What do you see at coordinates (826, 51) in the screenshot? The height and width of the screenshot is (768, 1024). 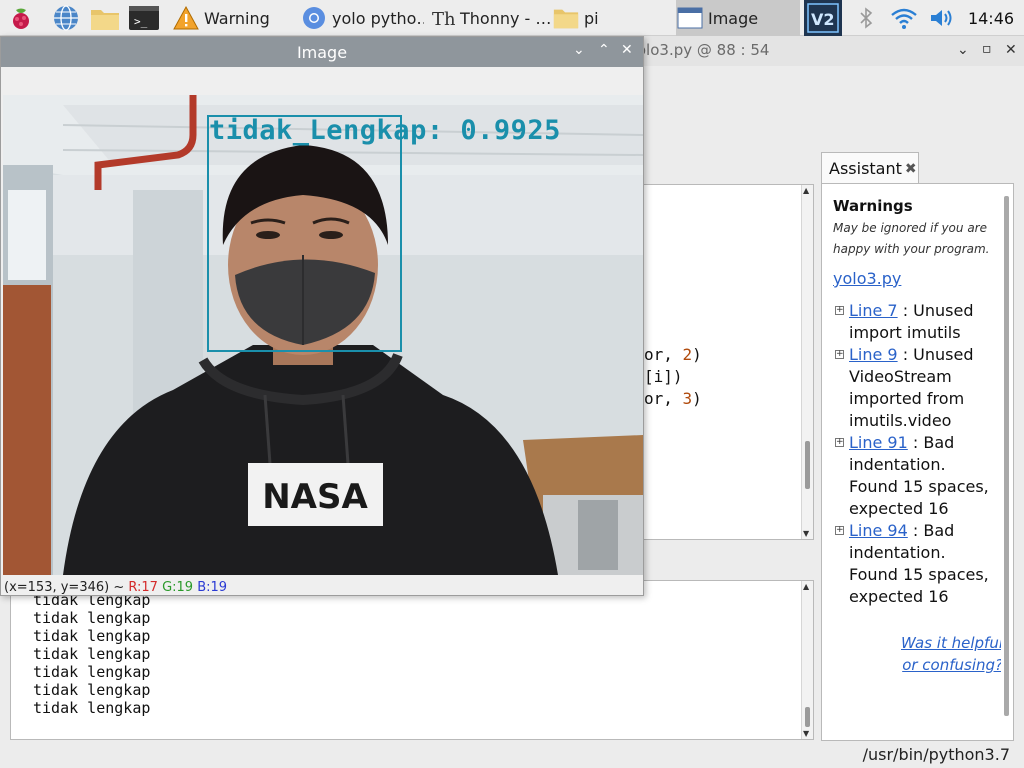 I see `thonny-titlebar: yolo3.py @ 88 : 54 ⌄ ▫ ✕` at bounding box center [826, 51].